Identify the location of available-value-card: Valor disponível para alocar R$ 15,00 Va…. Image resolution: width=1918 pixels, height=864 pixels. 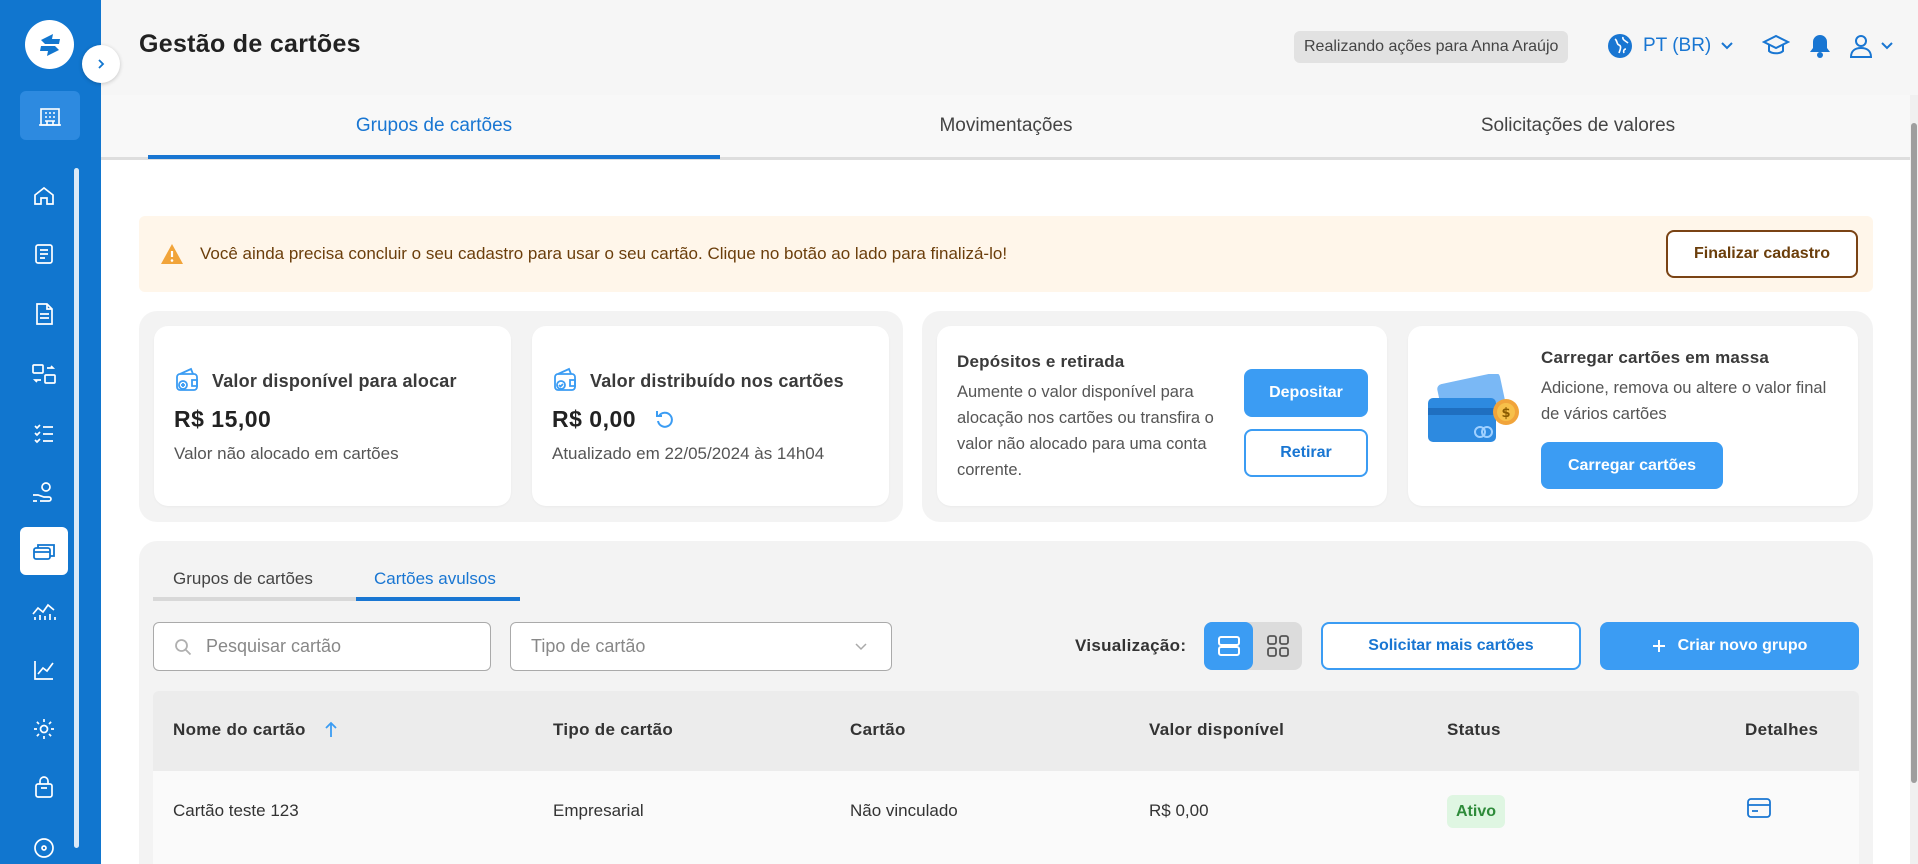
(332, 416).